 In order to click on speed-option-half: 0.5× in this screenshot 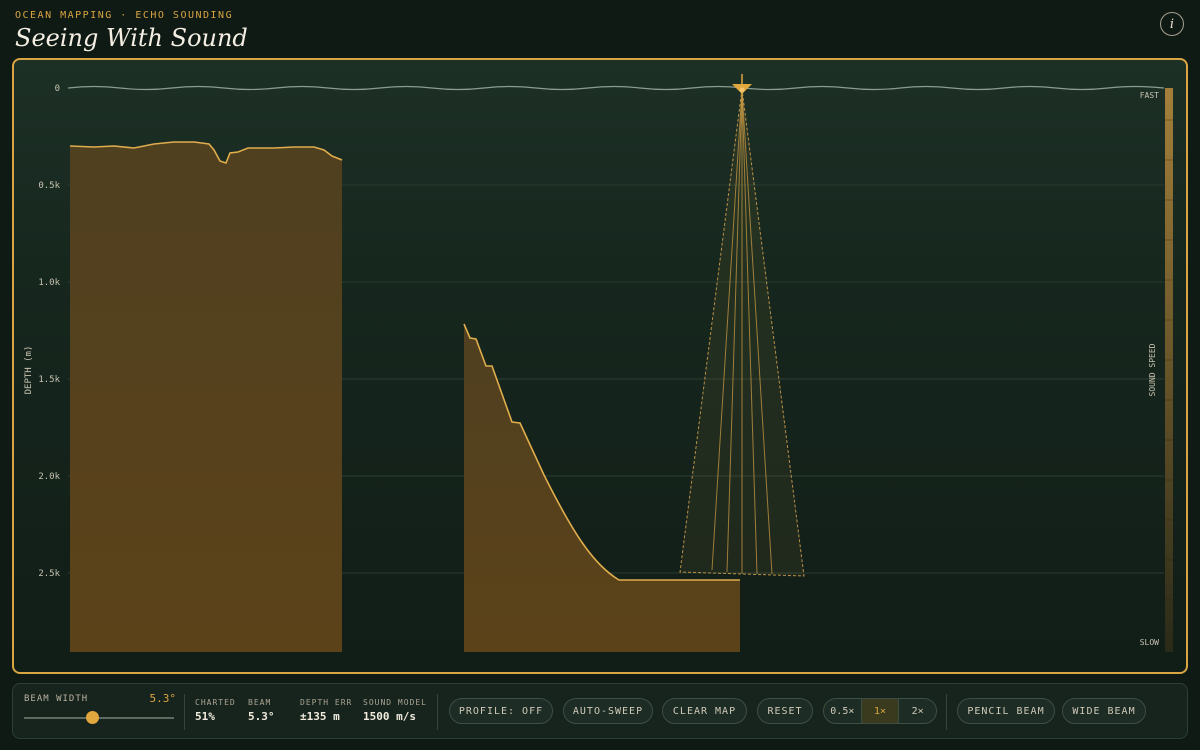, I will do `click(842, 711)`.